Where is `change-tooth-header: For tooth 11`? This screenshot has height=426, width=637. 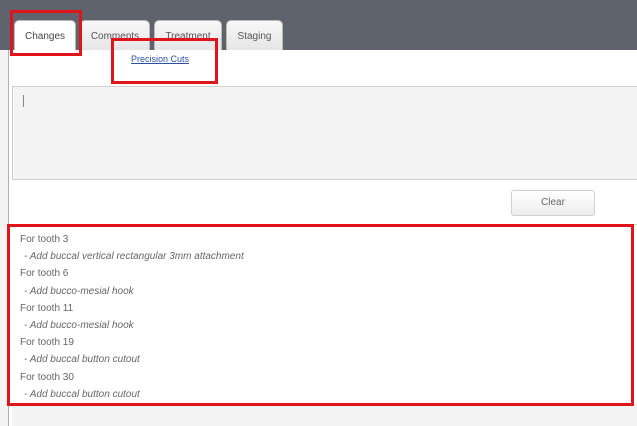 change-tooth-header: For tooth 11 is located at coordinates (47, 308).